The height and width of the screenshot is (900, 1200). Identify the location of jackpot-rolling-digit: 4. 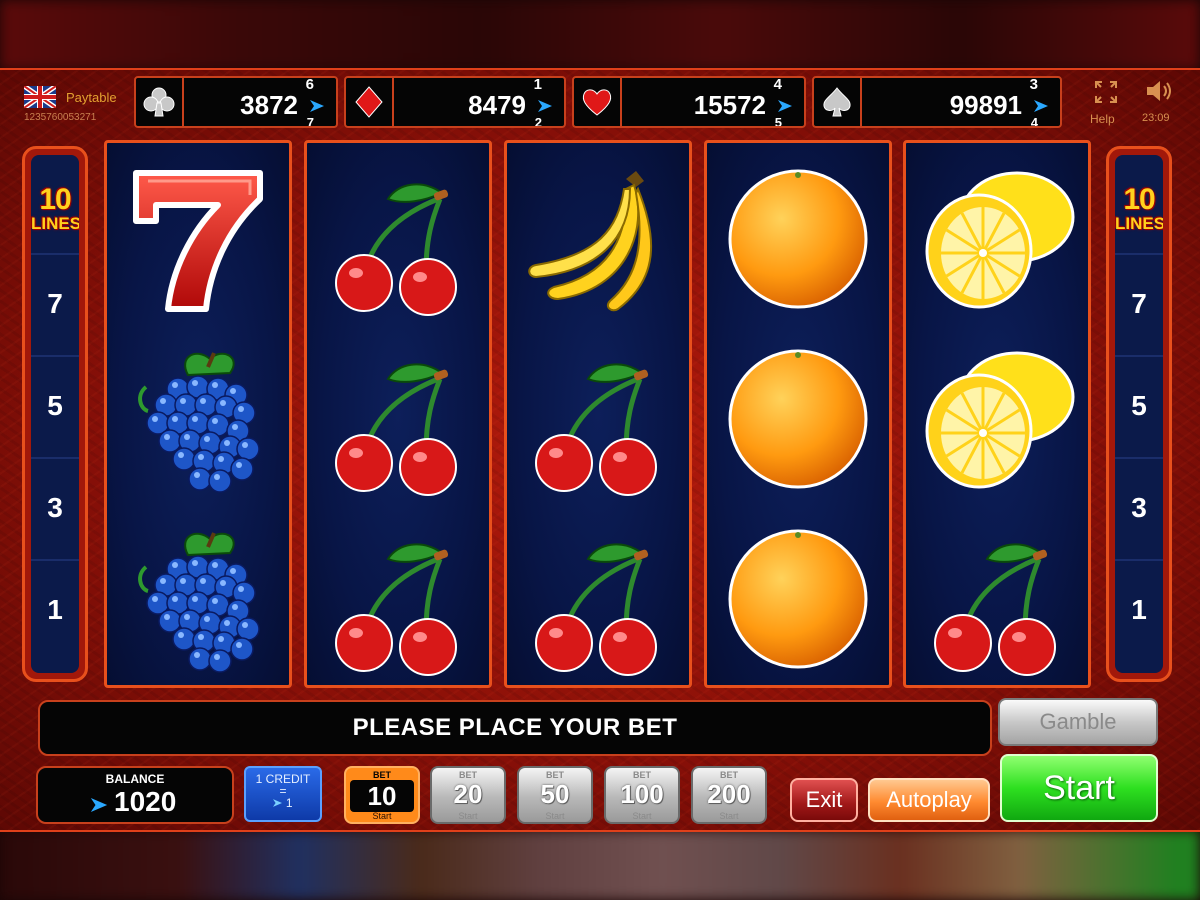
(777, 84).